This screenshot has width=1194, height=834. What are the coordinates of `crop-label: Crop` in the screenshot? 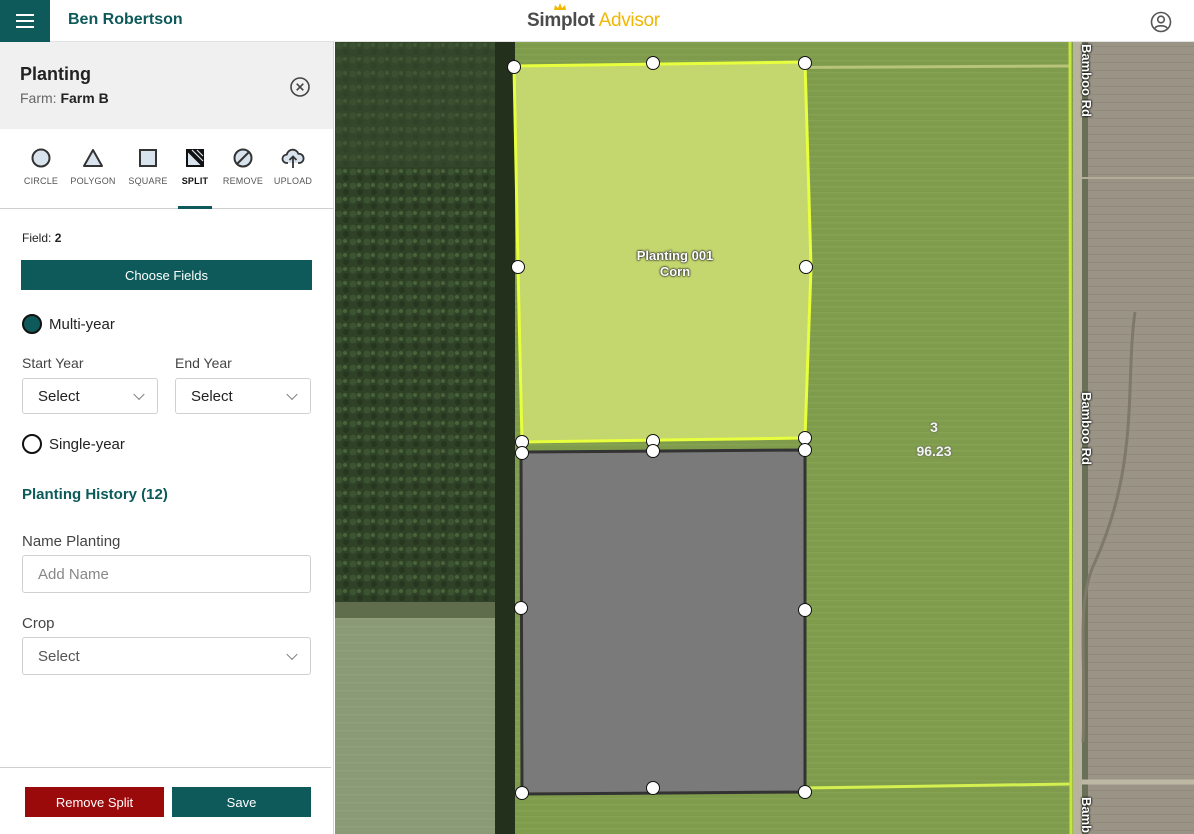 It's located at (38, 623).